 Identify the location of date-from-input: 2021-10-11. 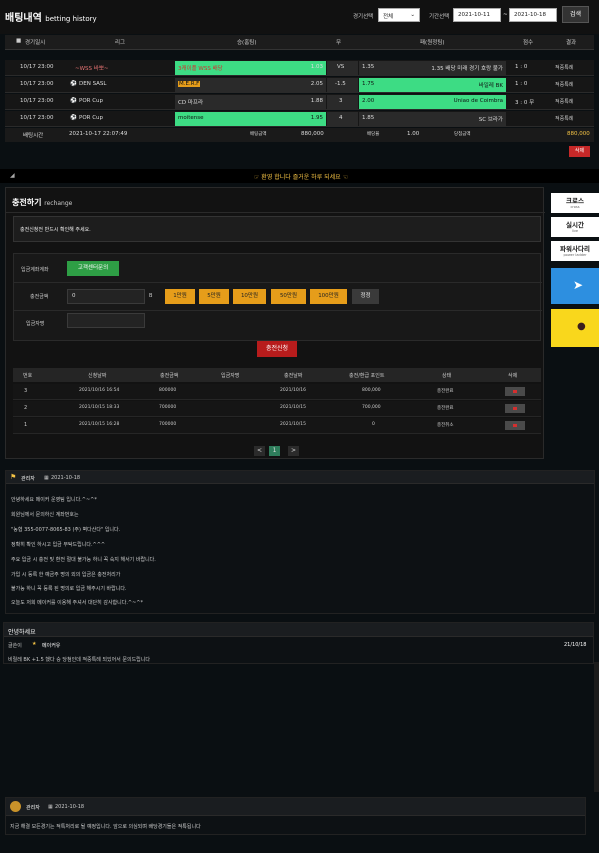
(477, 15).